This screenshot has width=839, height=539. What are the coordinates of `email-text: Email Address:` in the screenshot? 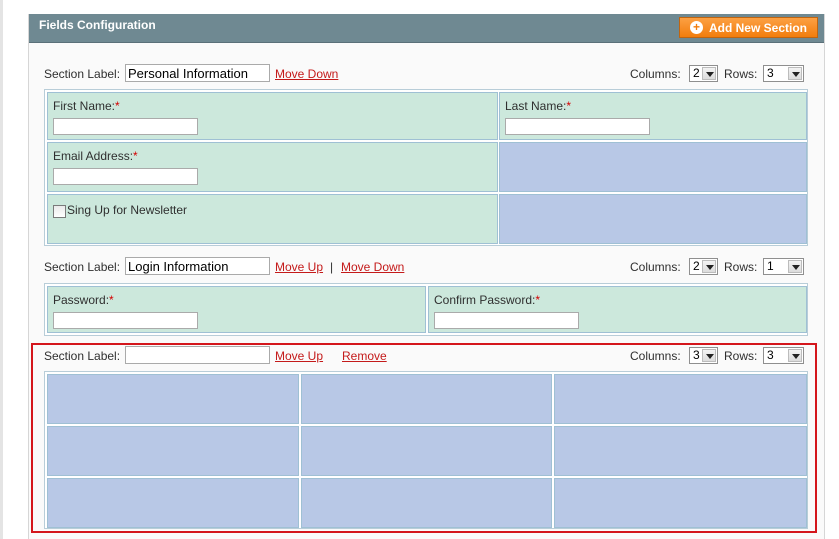 It's located at (93, 156).